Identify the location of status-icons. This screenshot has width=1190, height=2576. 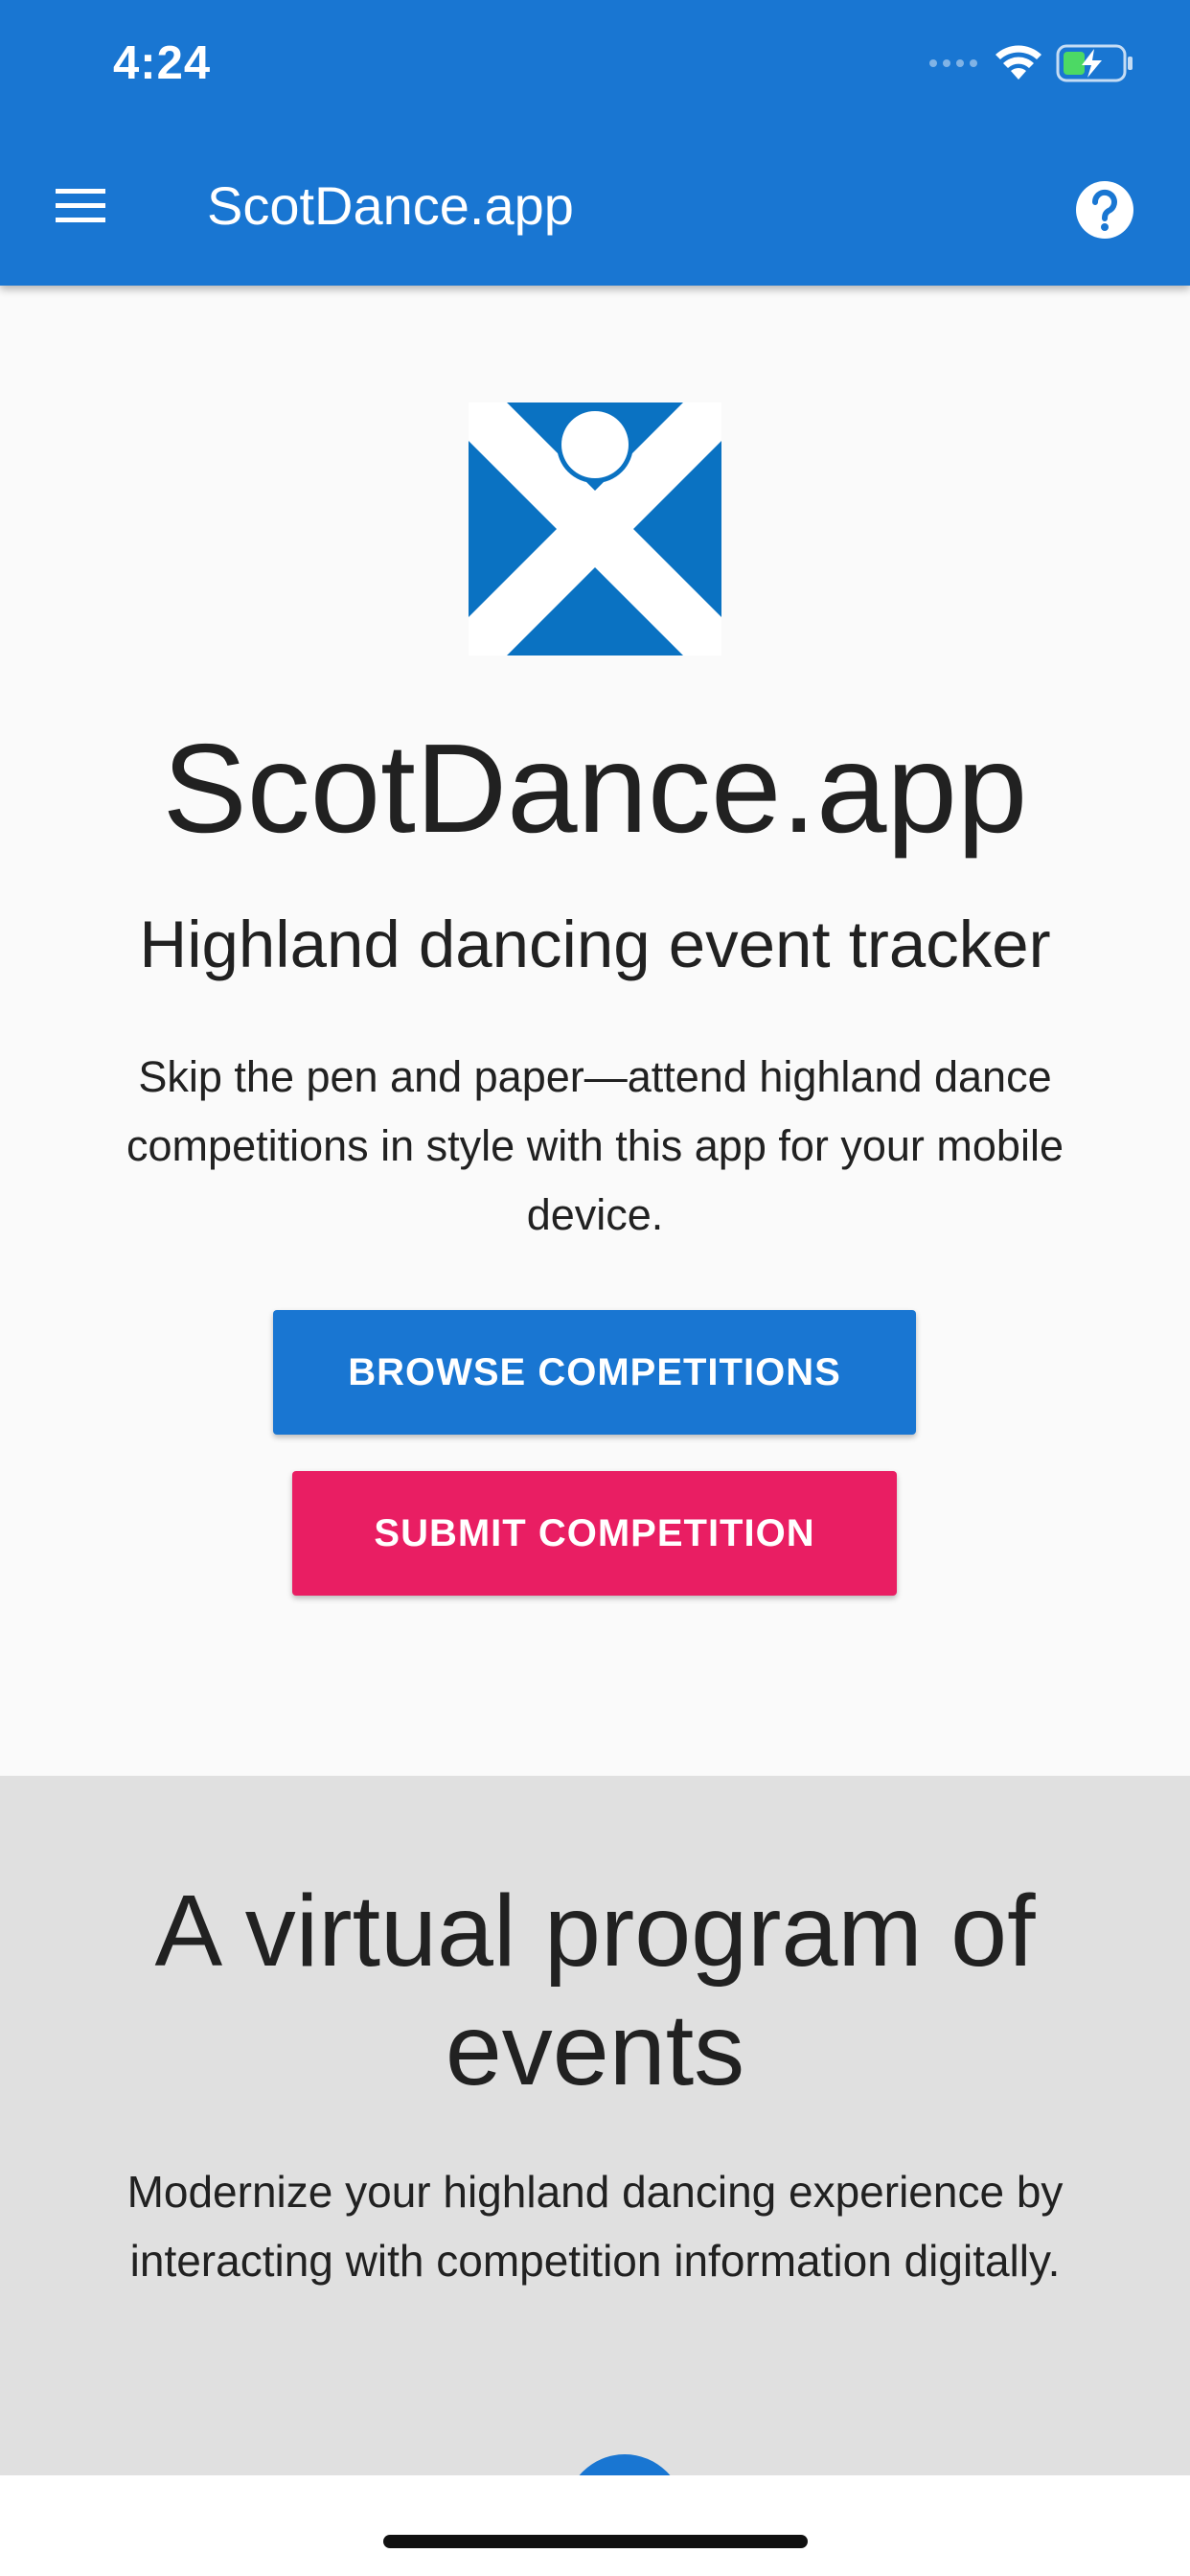
(1032, 63).